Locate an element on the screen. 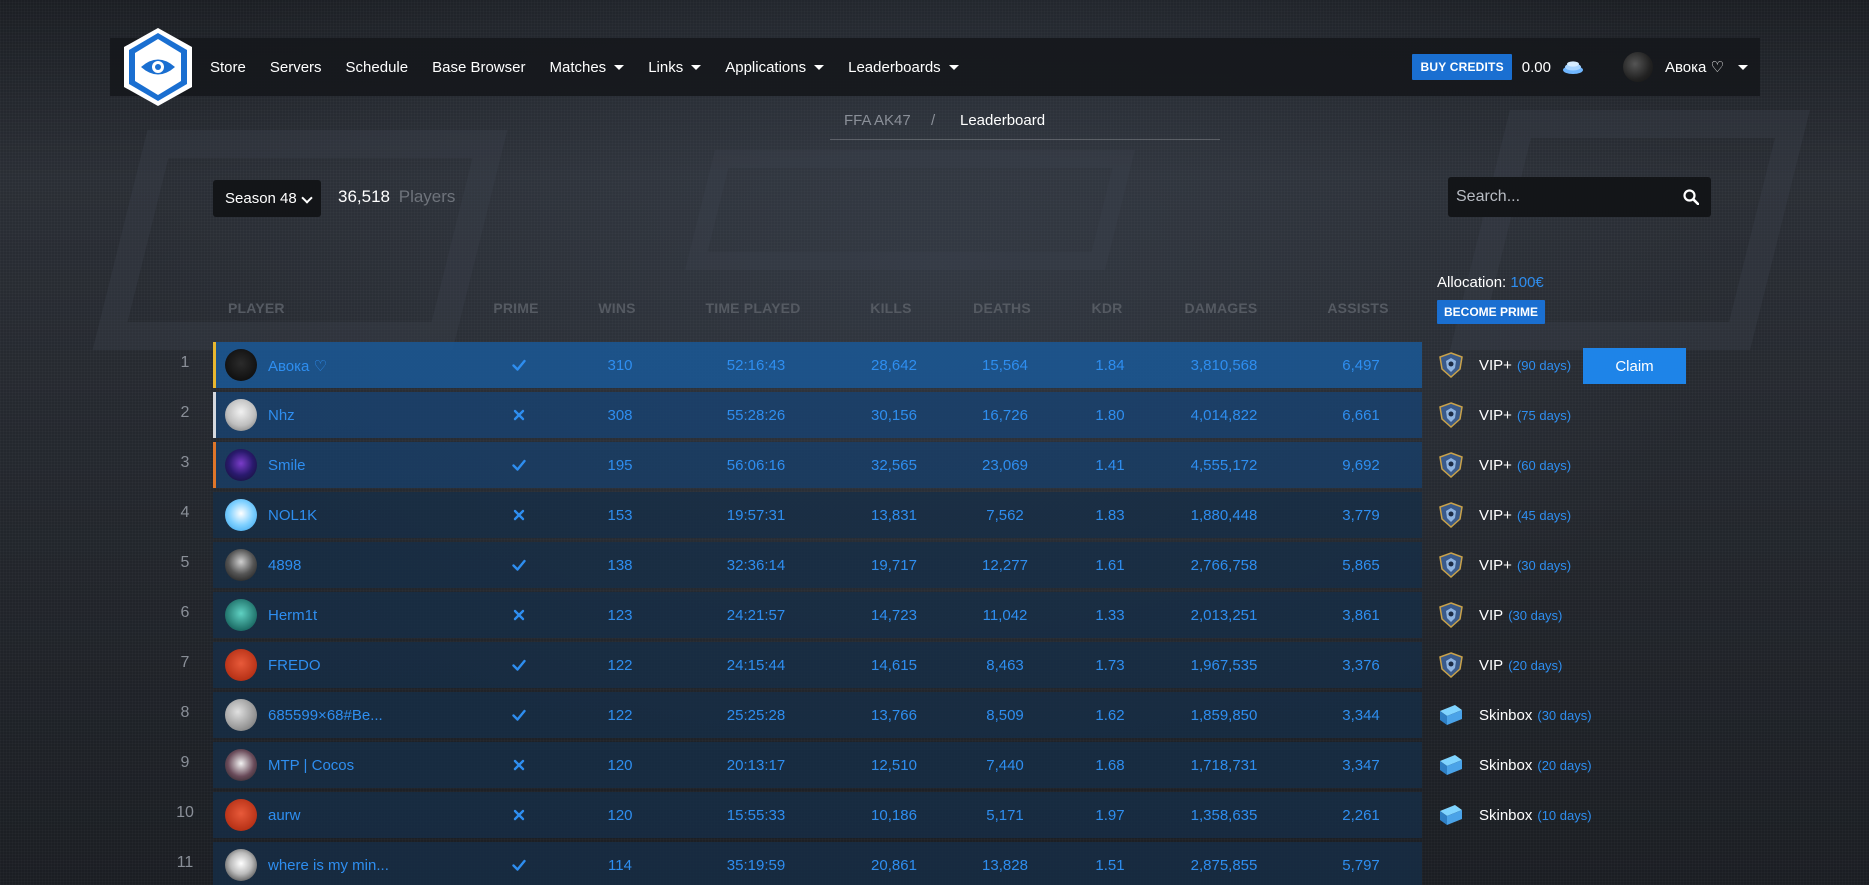 Image resolution: width=1869 pixels, height=885 pixels. rank-number: 9 is located at coordinates (185, 762).